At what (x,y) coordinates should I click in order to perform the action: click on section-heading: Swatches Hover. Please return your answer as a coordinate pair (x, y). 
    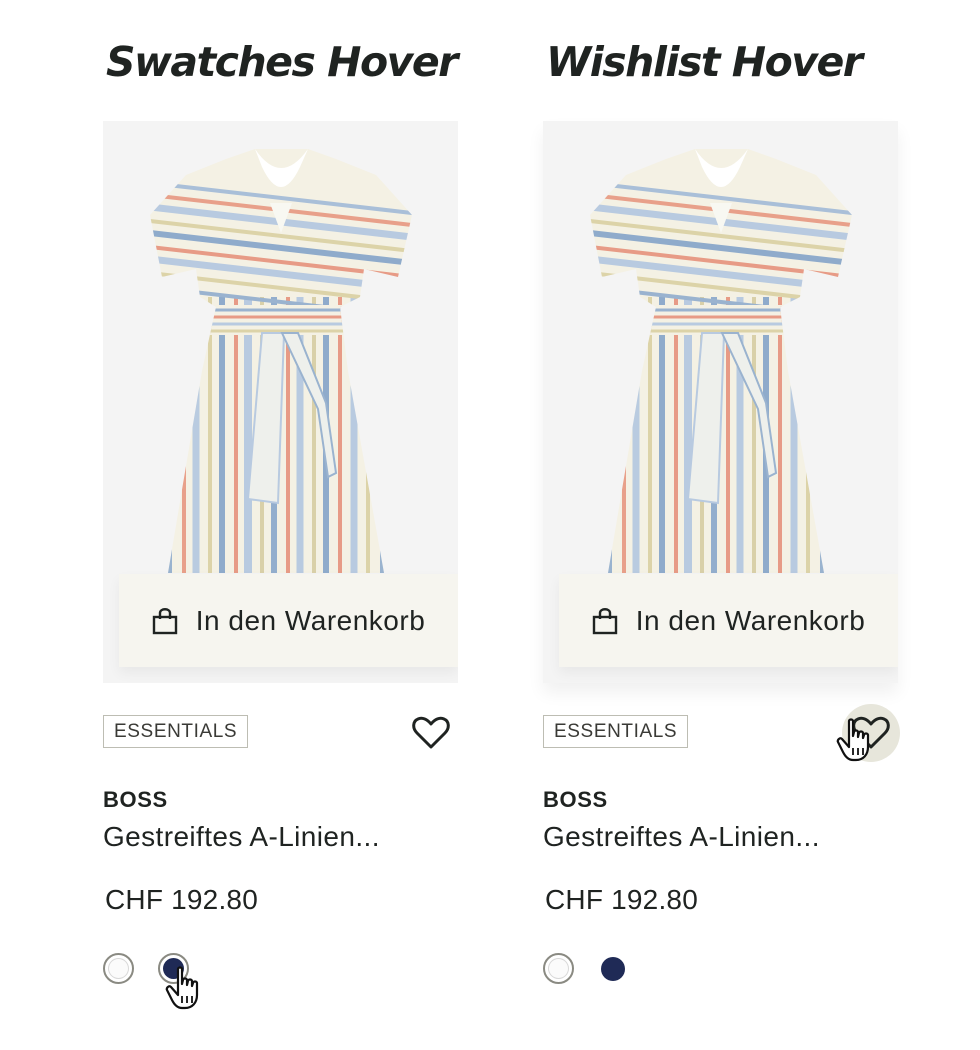
    Looking at the image, I should click on (282, 62).